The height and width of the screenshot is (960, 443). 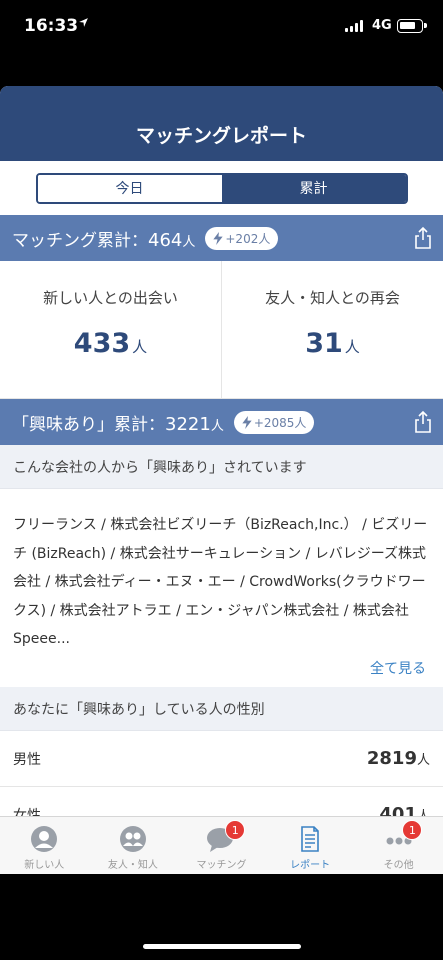 I want to click on matching-total-bar: マッチング累計：464人 +202人, so click(x=221, y=238).